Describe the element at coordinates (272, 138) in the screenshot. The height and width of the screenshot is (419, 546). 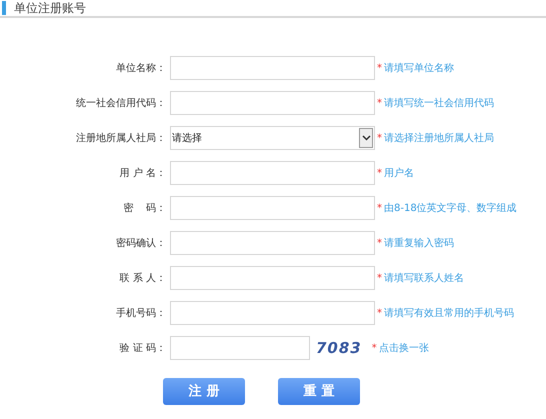
I see `select-field: 请选择` at that location.